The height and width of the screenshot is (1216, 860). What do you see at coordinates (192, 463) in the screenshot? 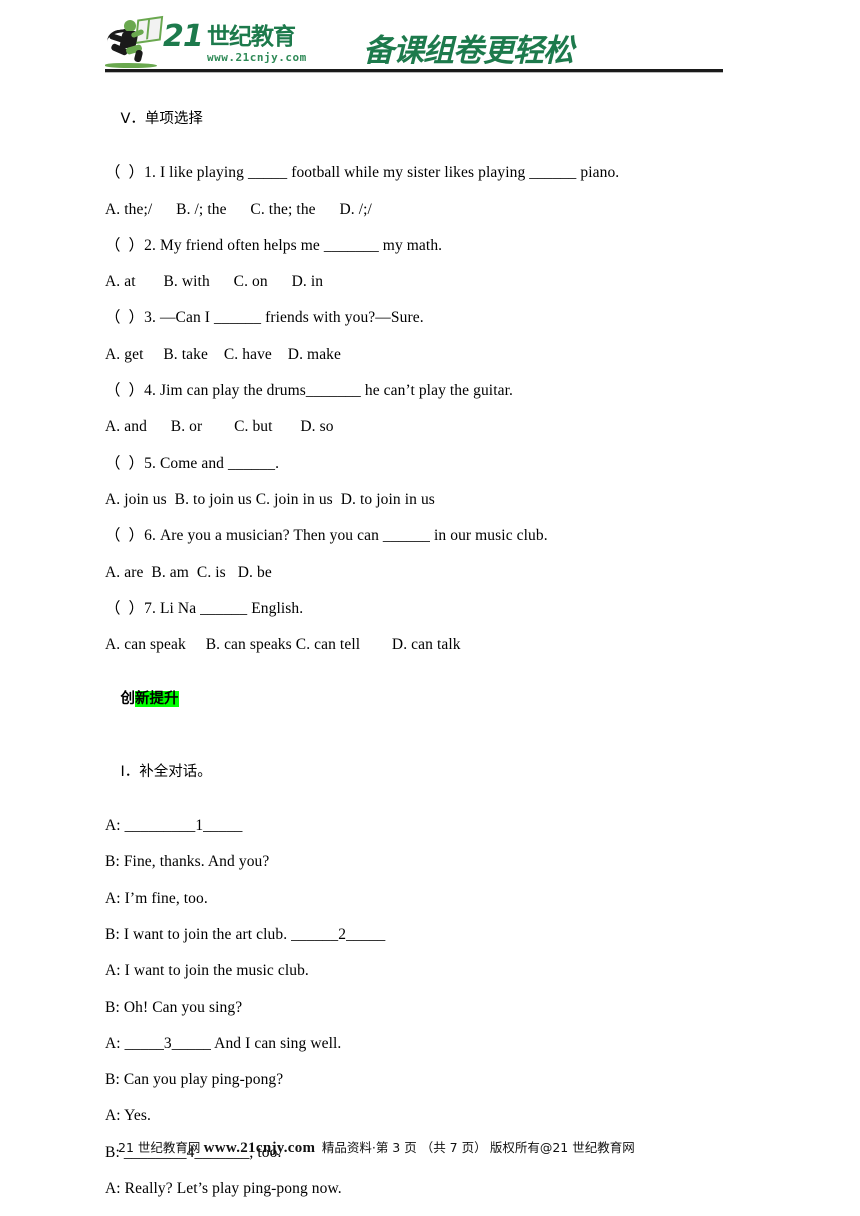
I see `question-stem-5: （ ）5. Come and ______.` at bounding box center [192, 463].